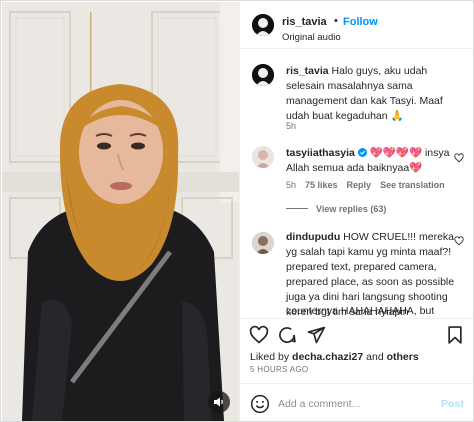 This screenshot has width=474, height=422. I want to click on post-header: ris_tavia • Follow Original audio, so click(356, 25).